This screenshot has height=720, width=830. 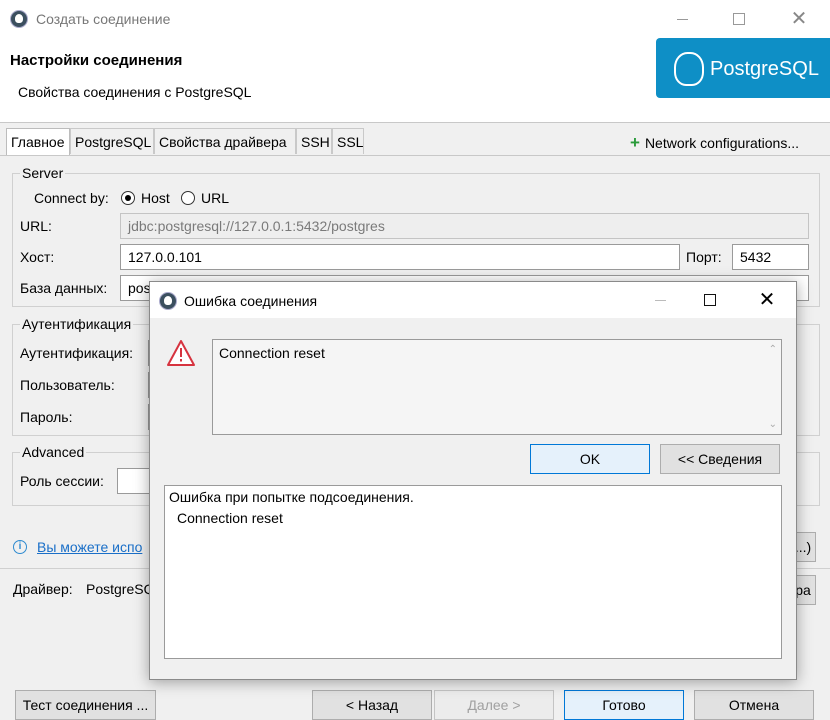 What do you see at coordinates (135, 92) in the screenshot?
I see `page-subtitle: Свойства соединения с PostgreSQL` at bounding box center [135, 92].